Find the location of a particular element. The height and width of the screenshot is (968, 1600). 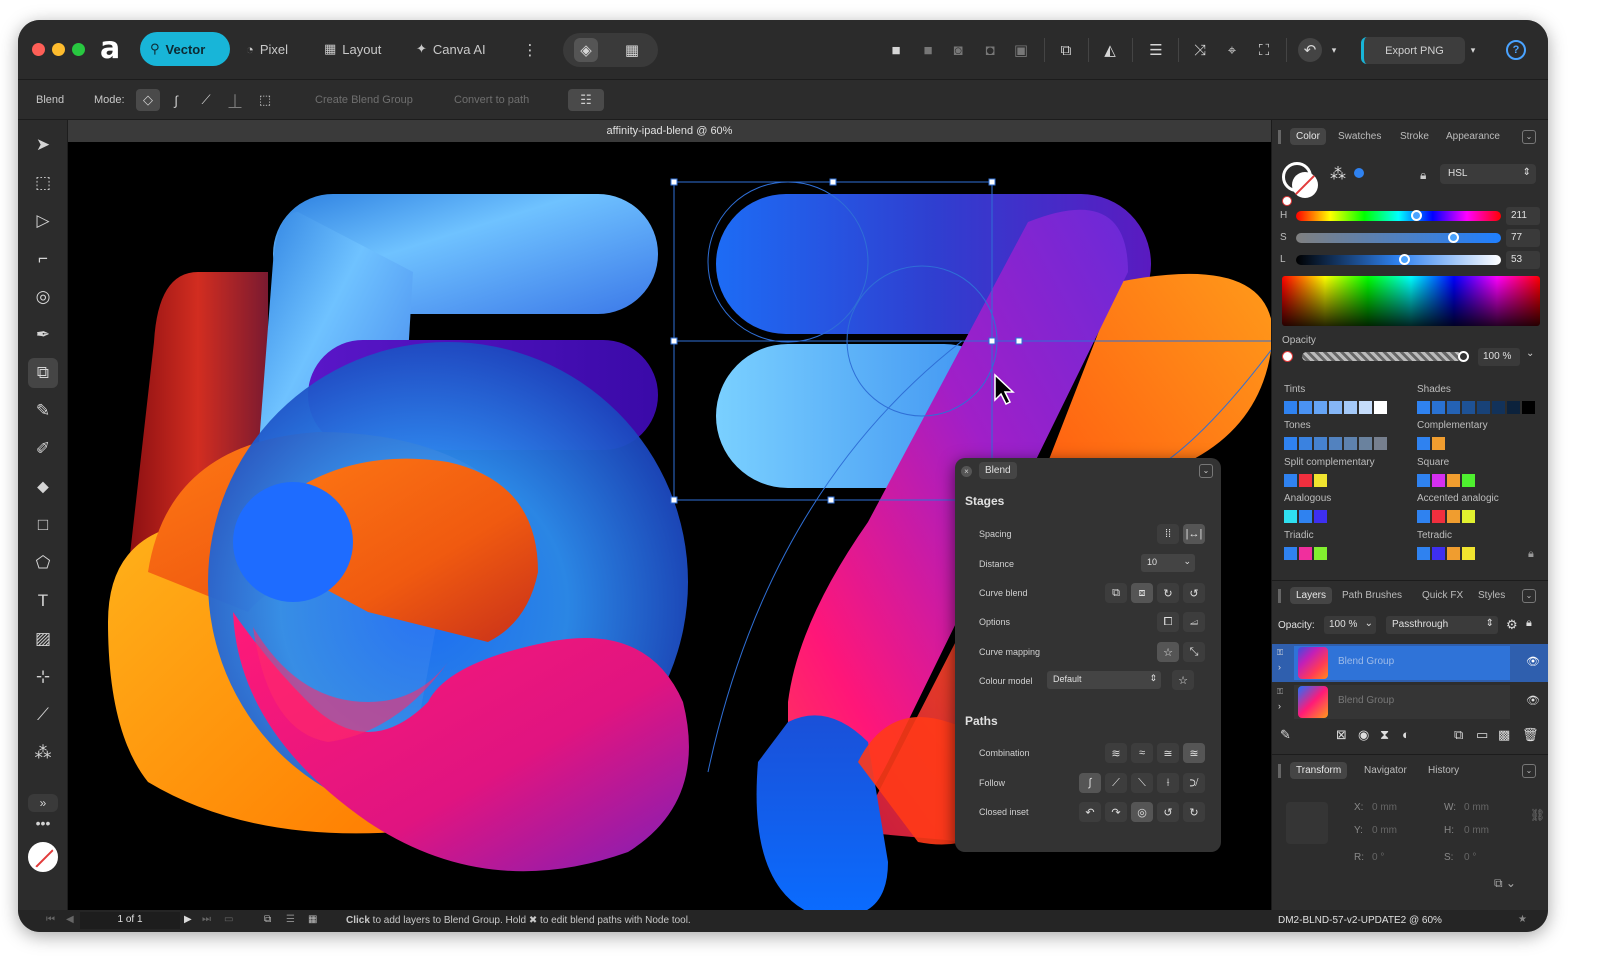

view-list-icon: ☰ is located at coordinates (290, 919).